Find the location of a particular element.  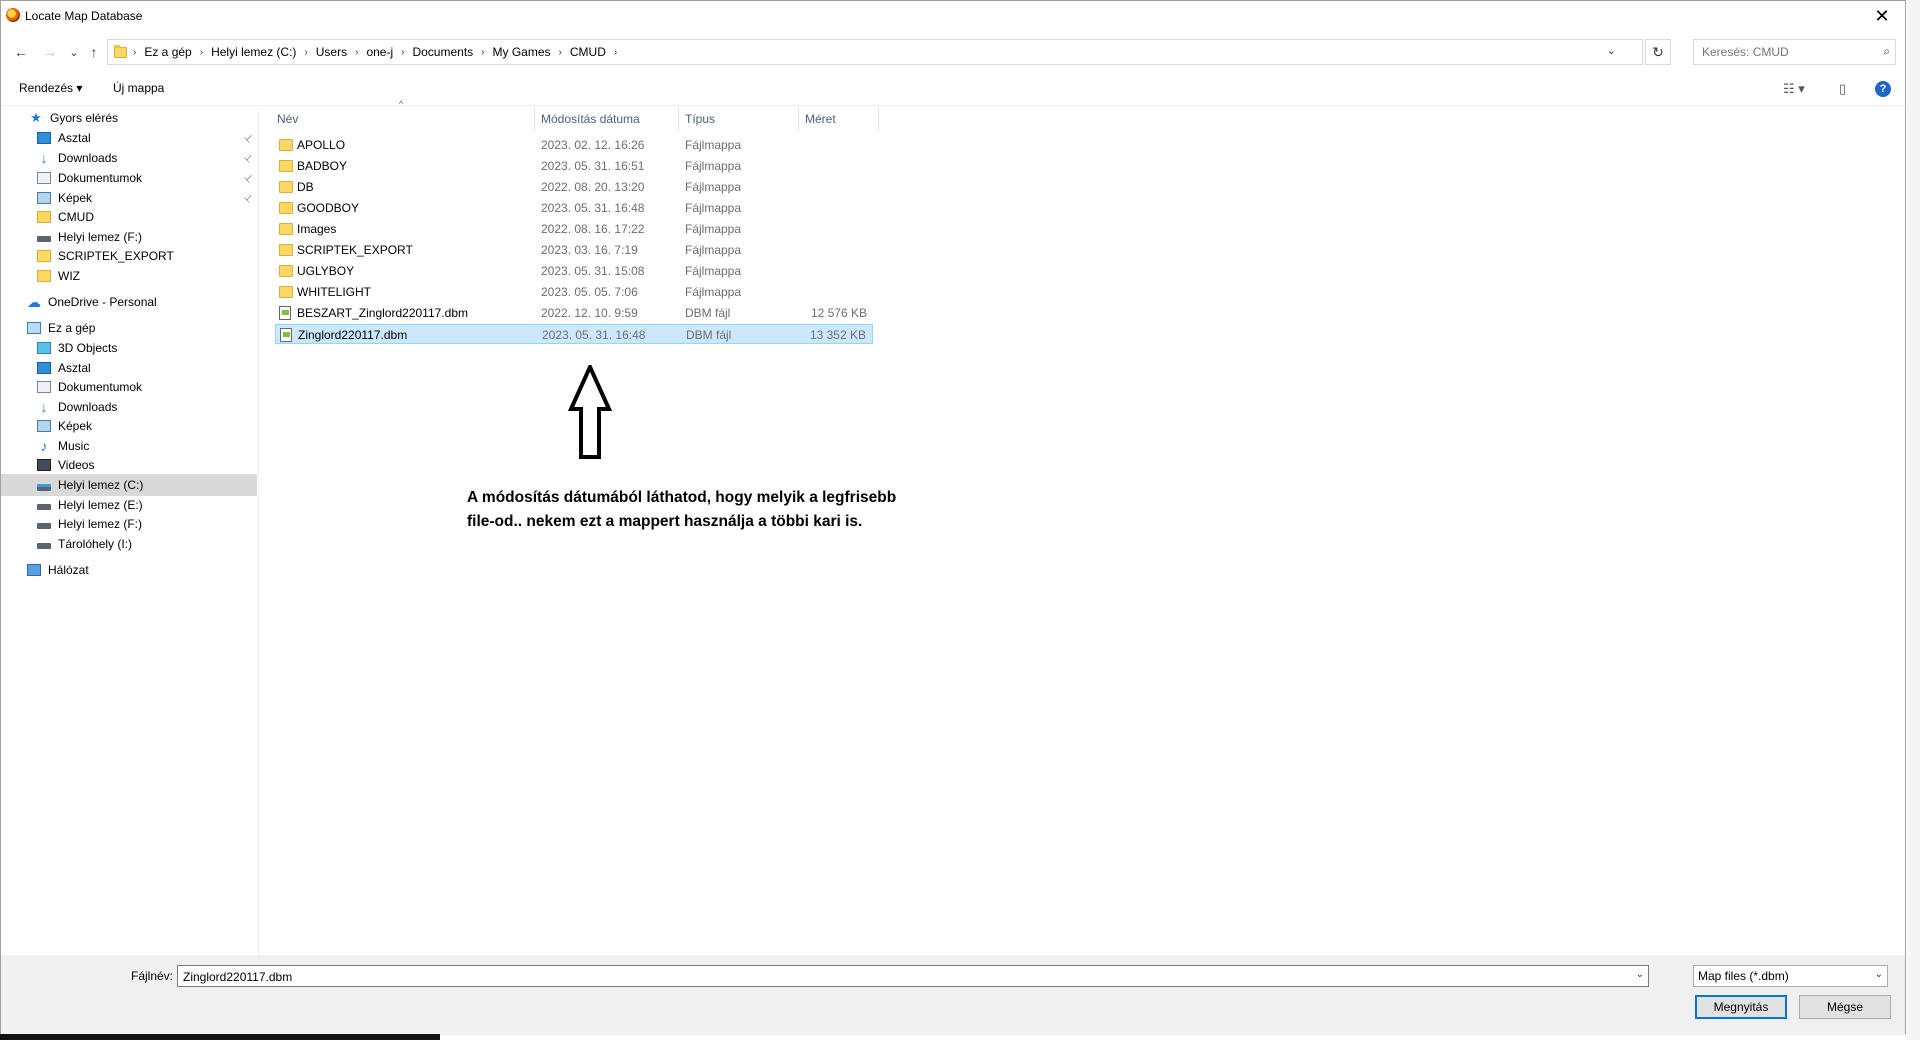

file-modified: 2022. 08. 20. 13:20 is located at coordinates (593, 187).